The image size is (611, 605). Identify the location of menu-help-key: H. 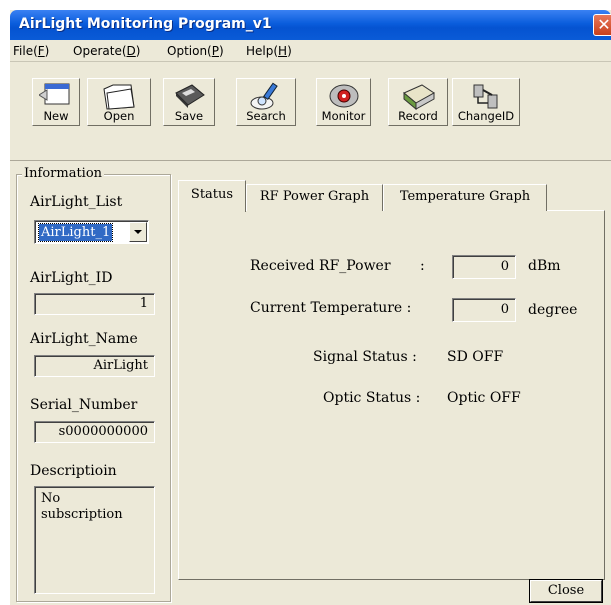
(283, 51).